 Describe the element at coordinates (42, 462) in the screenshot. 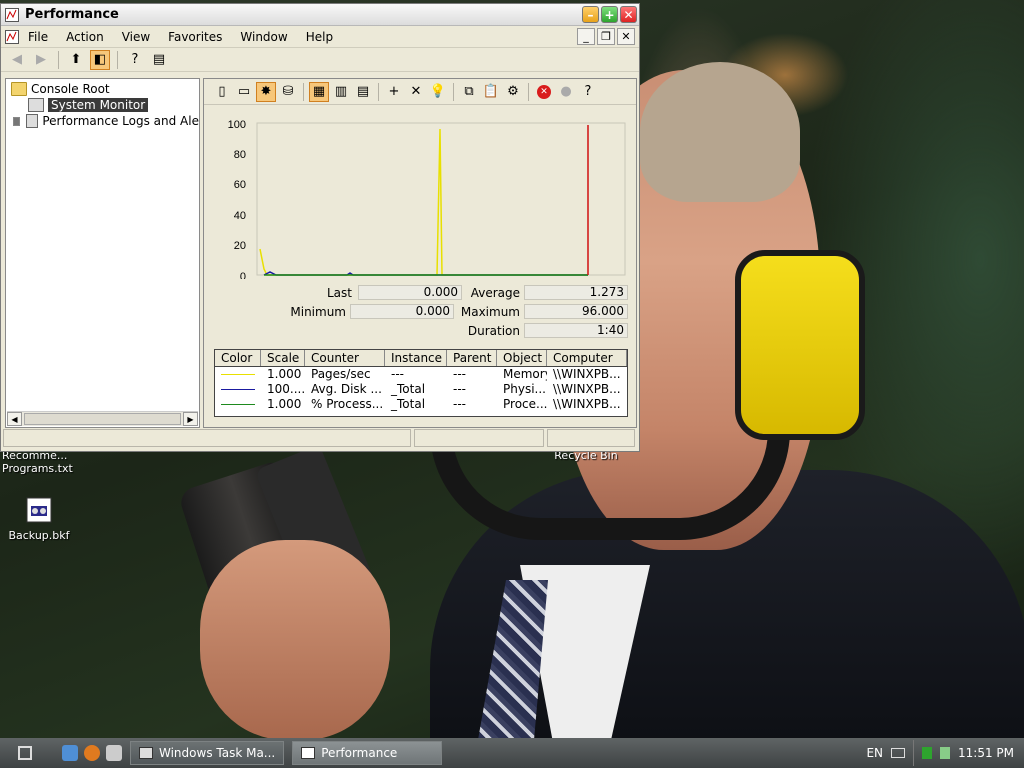

I see `desktop-icon-programs-txt: Recomme... Programs.txt` at that location.